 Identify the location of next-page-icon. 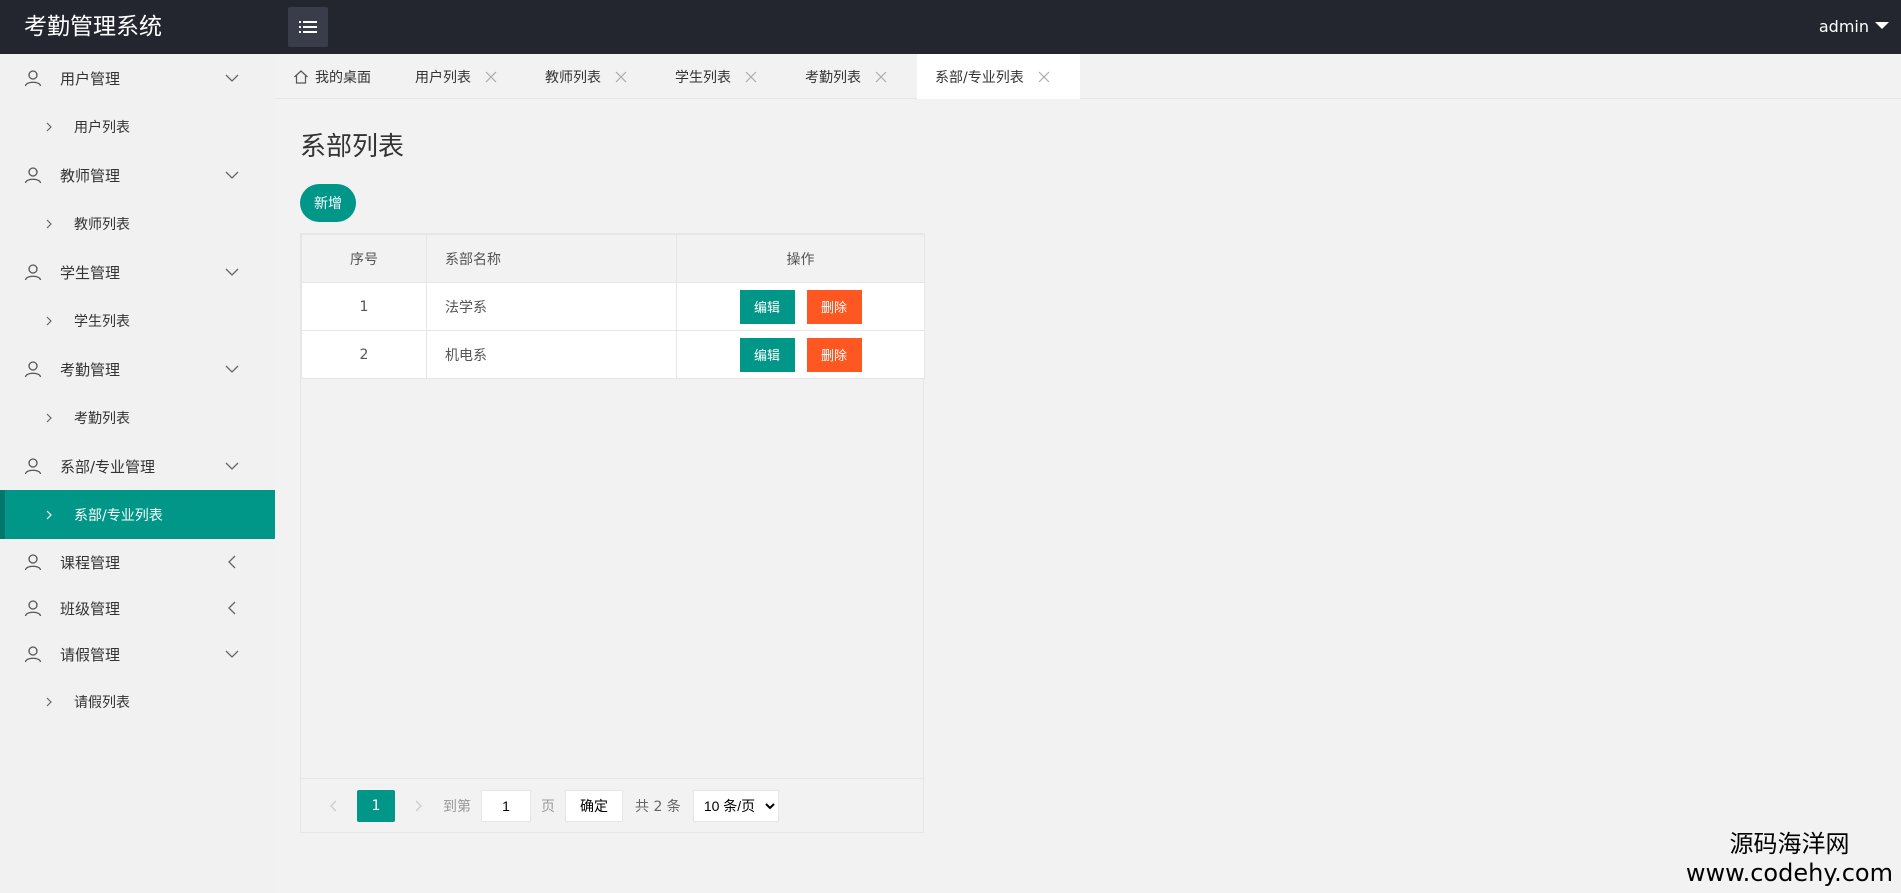
(418, 806).